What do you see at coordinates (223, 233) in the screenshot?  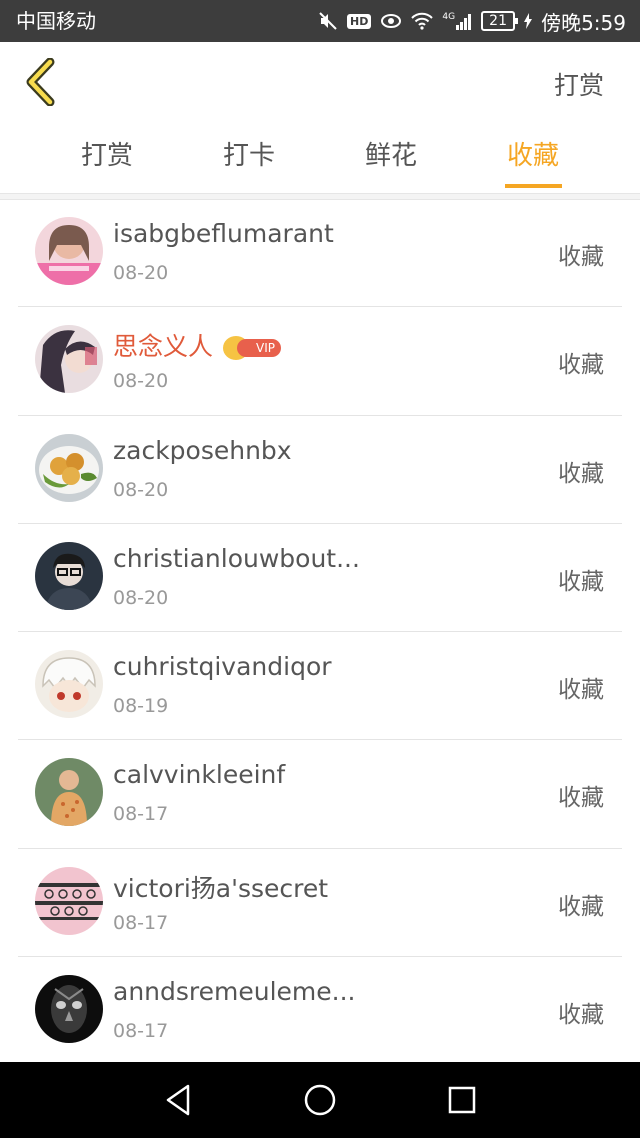 I see `user-name: isabgbeflumarant` at bounding box center [223, 233].